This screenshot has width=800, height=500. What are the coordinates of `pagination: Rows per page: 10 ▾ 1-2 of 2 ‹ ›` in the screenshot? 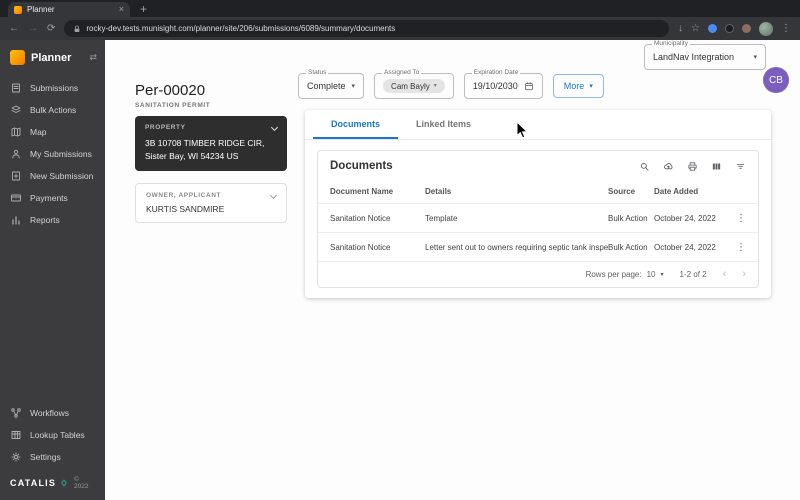 It's located at (538, 274).